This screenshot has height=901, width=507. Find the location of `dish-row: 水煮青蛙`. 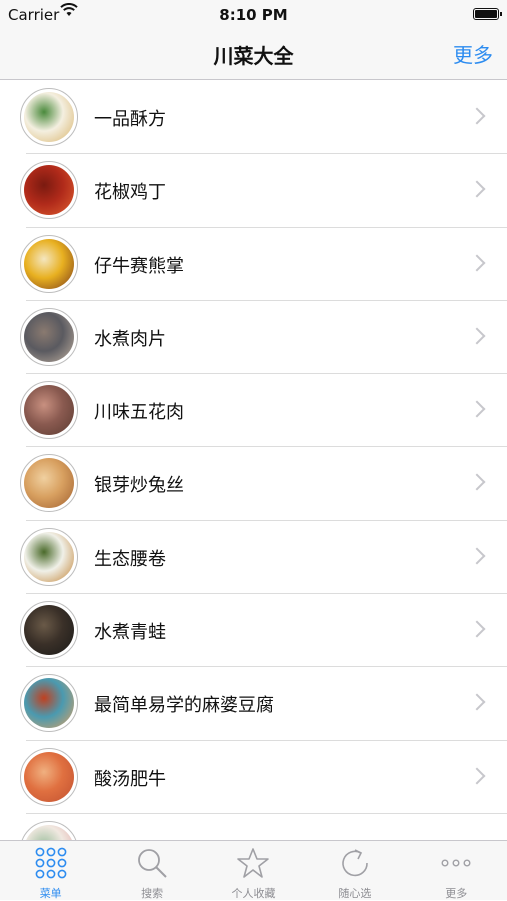

dish-row: 水煮青蛙 is located at coordinates (253, 631).